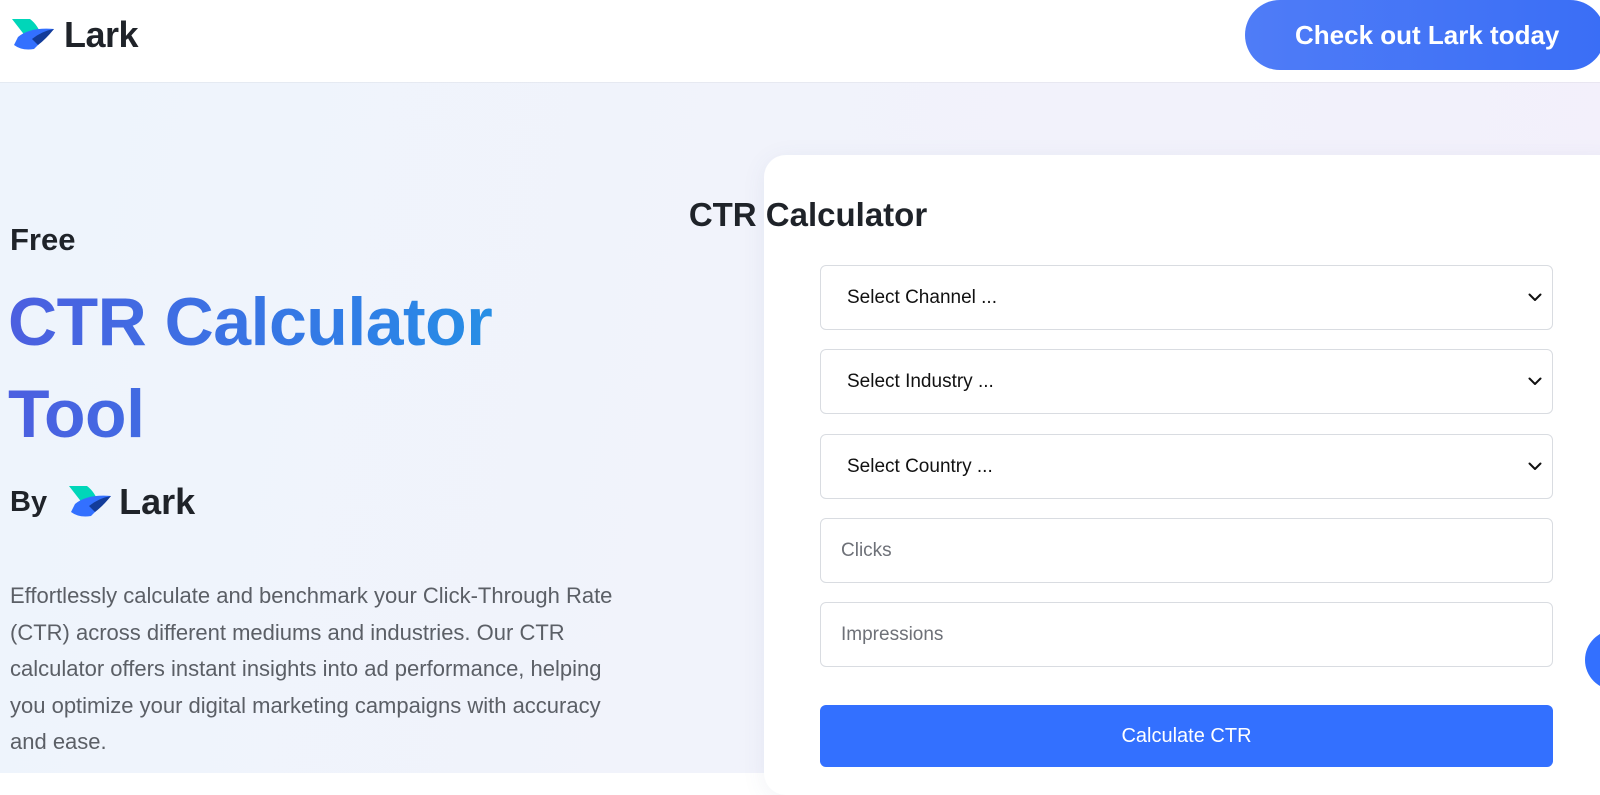 The height and width of the screenshot is (795, 1600). What do you see at coordinates (76, 414) in the screenshot?
I see `title-line-2: Tool` at bounding box center [76, 414].